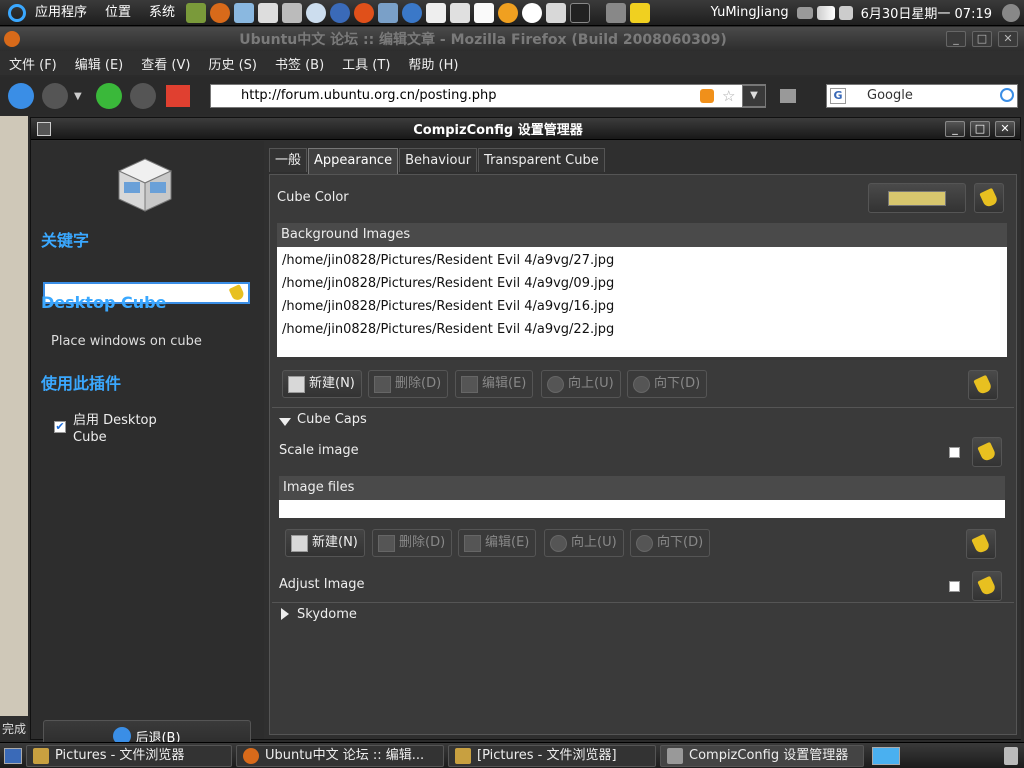 The image size is (1024, 768). What do you see at coordinates (488, 96) in the screenshot?
I see `url-bar: http://forum.ubuntu.org.cn/posting.php` at bounding box center [488, 96].